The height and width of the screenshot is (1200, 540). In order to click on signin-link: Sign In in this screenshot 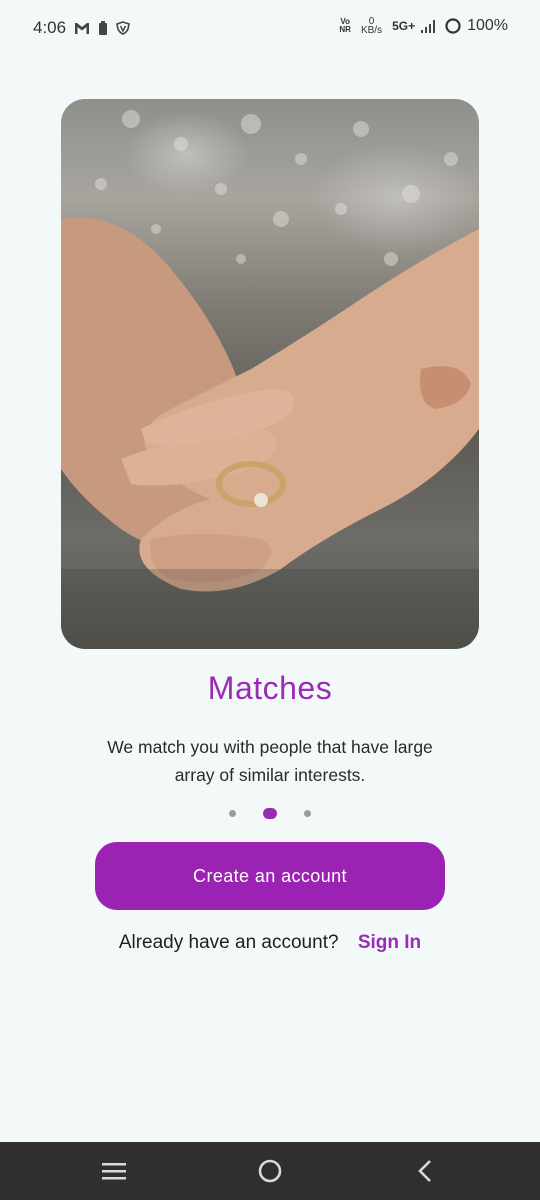, I will do `click(389, 942)`.